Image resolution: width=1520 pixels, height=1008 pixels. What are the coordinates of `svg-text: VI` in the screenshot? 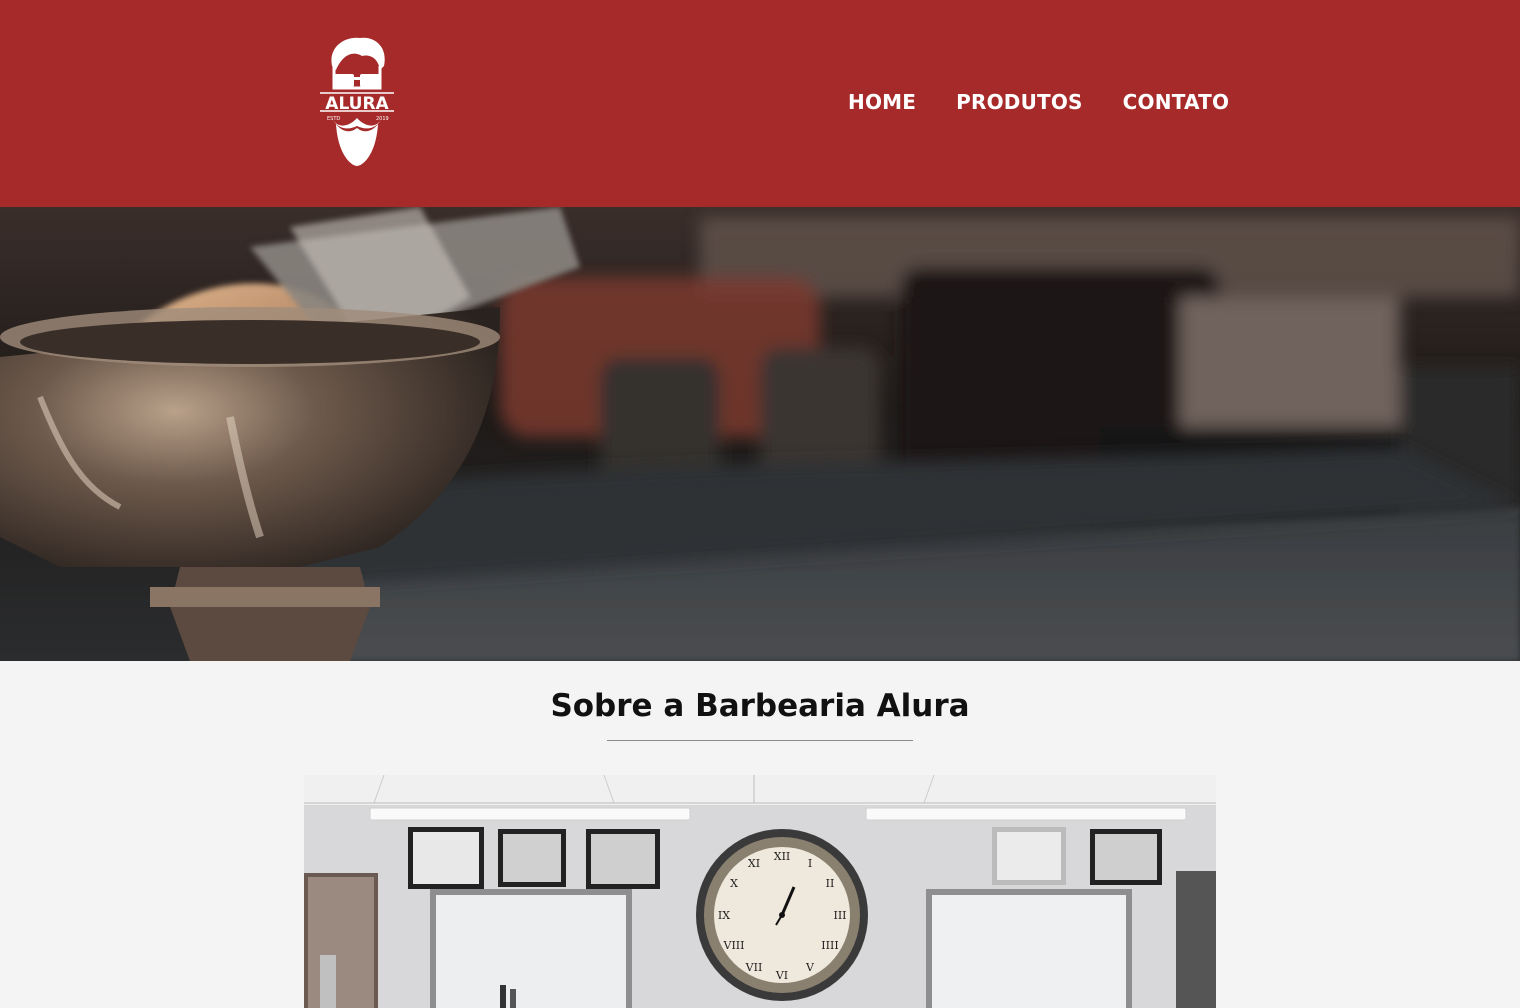 It's located at (781, 975).